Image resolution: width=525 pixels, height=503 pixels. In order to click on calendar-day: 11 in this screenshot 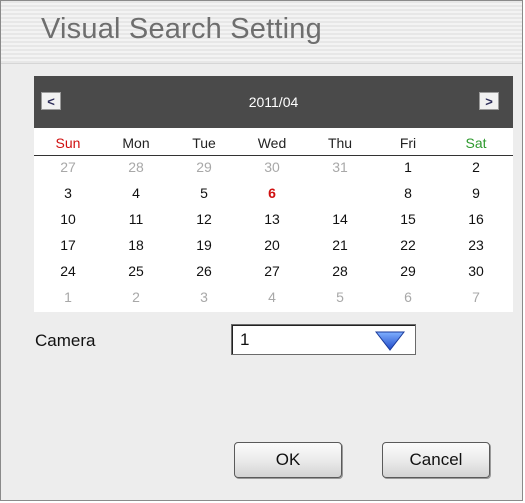, I will do `click(136, 219)`.